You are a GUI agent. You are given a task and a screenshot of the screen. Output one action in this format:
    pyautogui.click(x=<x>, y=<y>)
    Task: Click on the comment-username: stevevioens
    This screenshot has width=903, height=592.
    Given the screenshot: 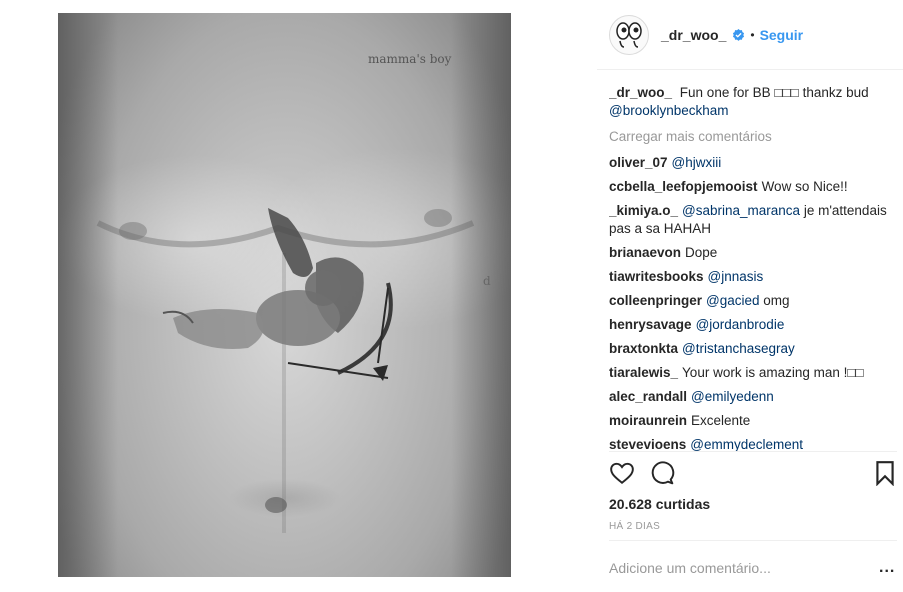 What is the action you would take?
    pyautogui.click(x=647, y=444)
    